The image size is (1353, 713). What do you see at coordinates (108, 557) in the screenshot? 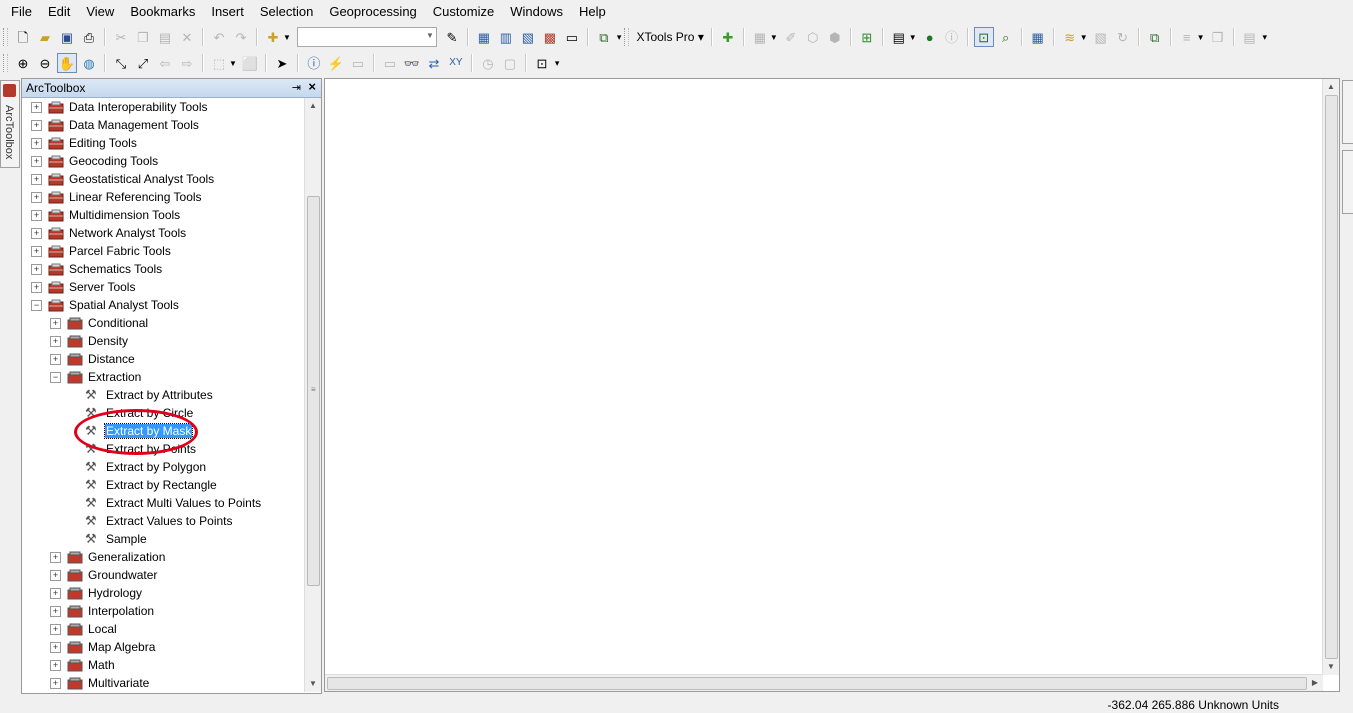
I see `toolset-node: + Generalization` at bounding box center [108, 557].